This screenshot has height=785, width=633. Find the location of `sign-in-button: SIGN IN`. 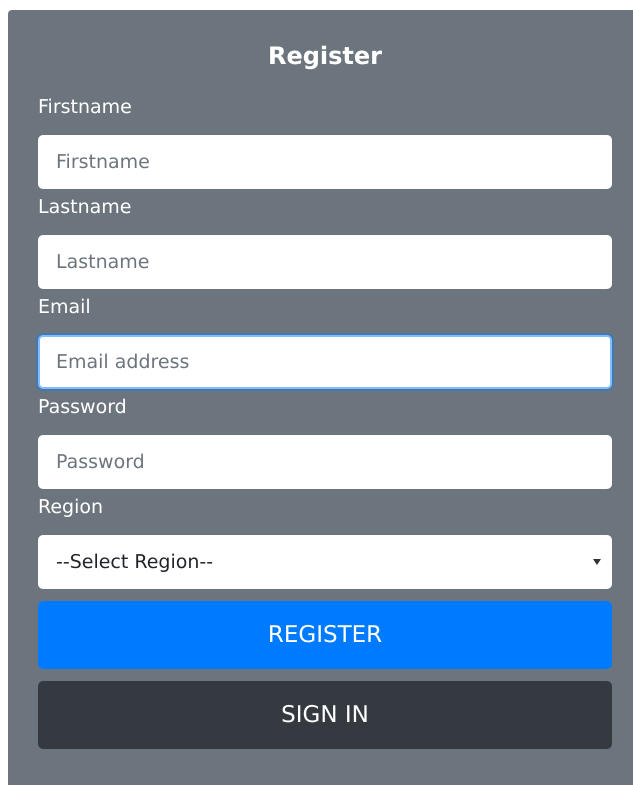

sign-in-button: SIGN IN is located at coordinates (325, 715).